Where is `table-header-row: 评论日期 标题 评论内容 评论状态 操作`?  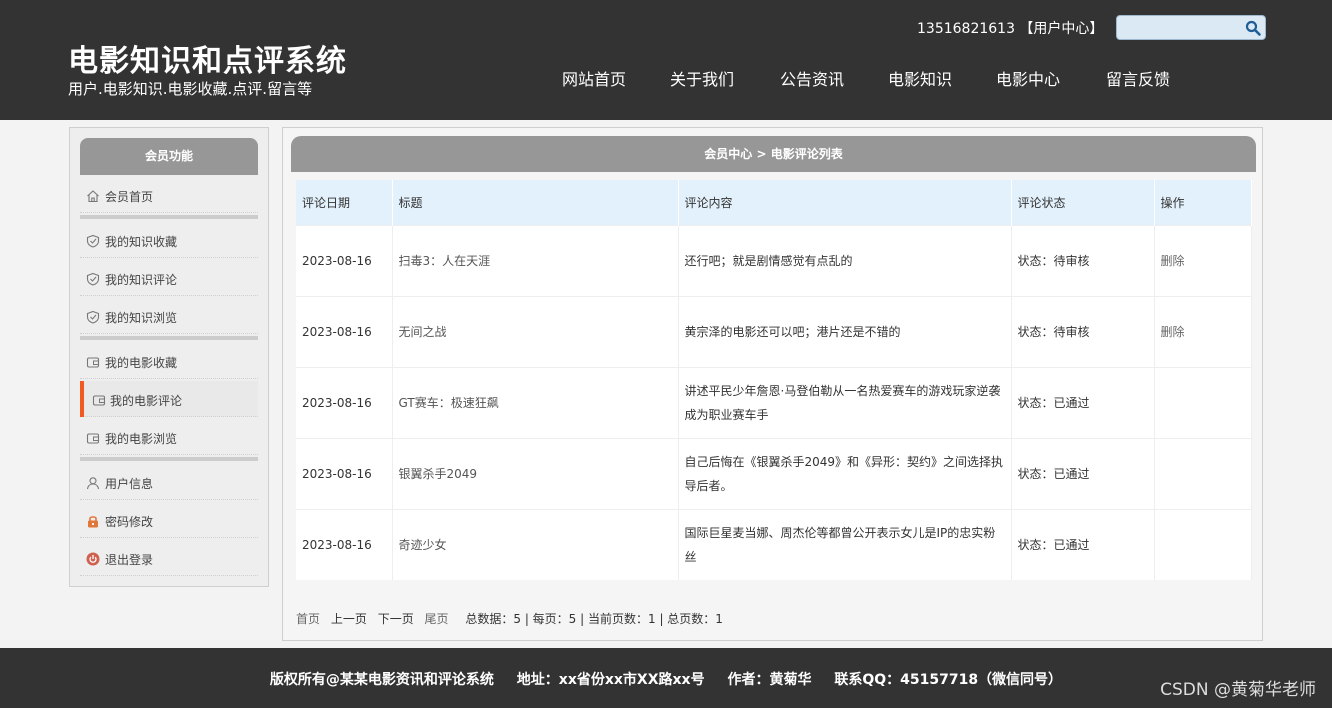 table-header-row: 评论日期 标题 评论内容 评论状态 操作 is located at coordinates (774, 202).